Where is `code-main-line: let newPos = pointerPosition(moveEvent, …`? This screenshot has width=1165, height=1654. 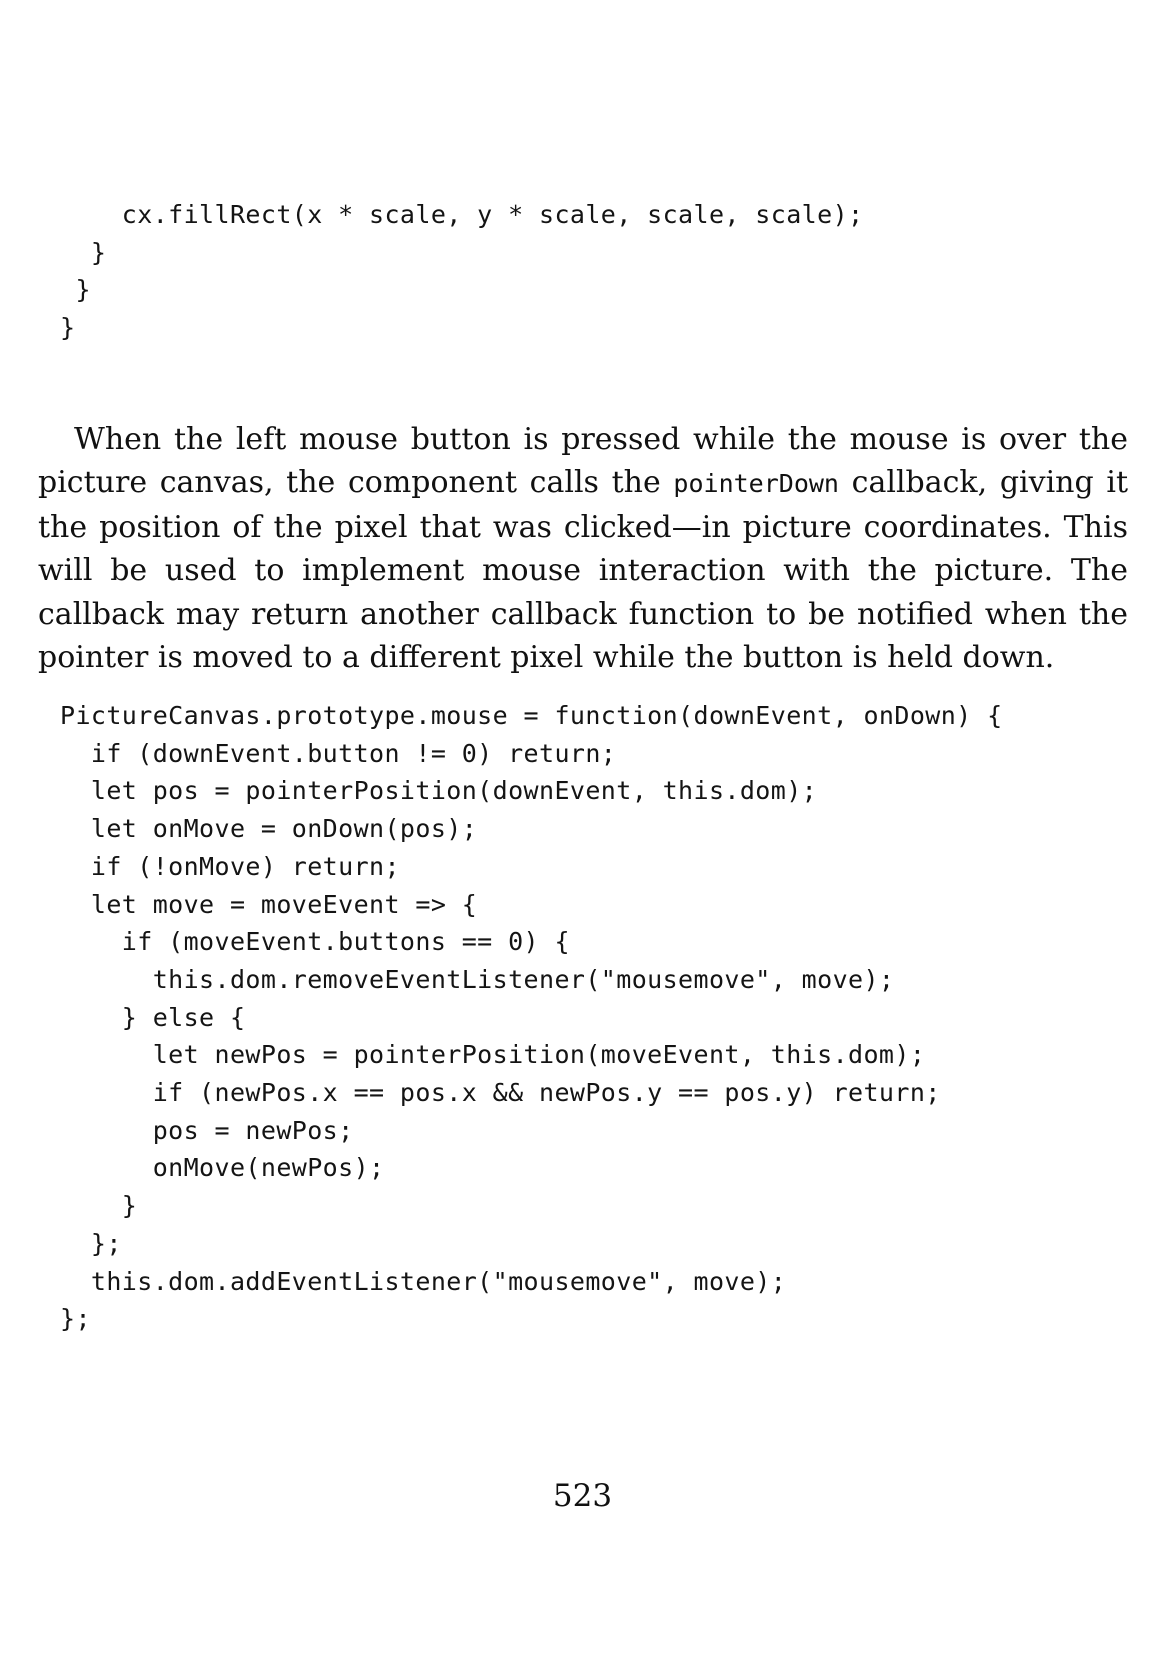 code-main-line: let newPos = pointerPosition(moveEvent, … is located at coordinates (493, 1055).